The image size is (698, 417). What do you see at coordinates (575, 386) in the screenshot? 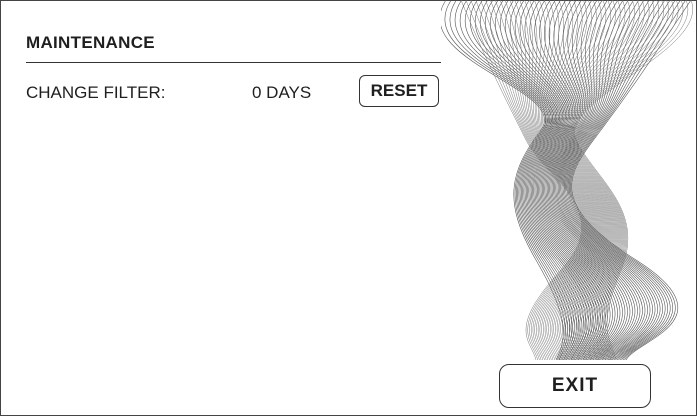
I see `exit-button: EXIT` at bounding box center [575, 386].